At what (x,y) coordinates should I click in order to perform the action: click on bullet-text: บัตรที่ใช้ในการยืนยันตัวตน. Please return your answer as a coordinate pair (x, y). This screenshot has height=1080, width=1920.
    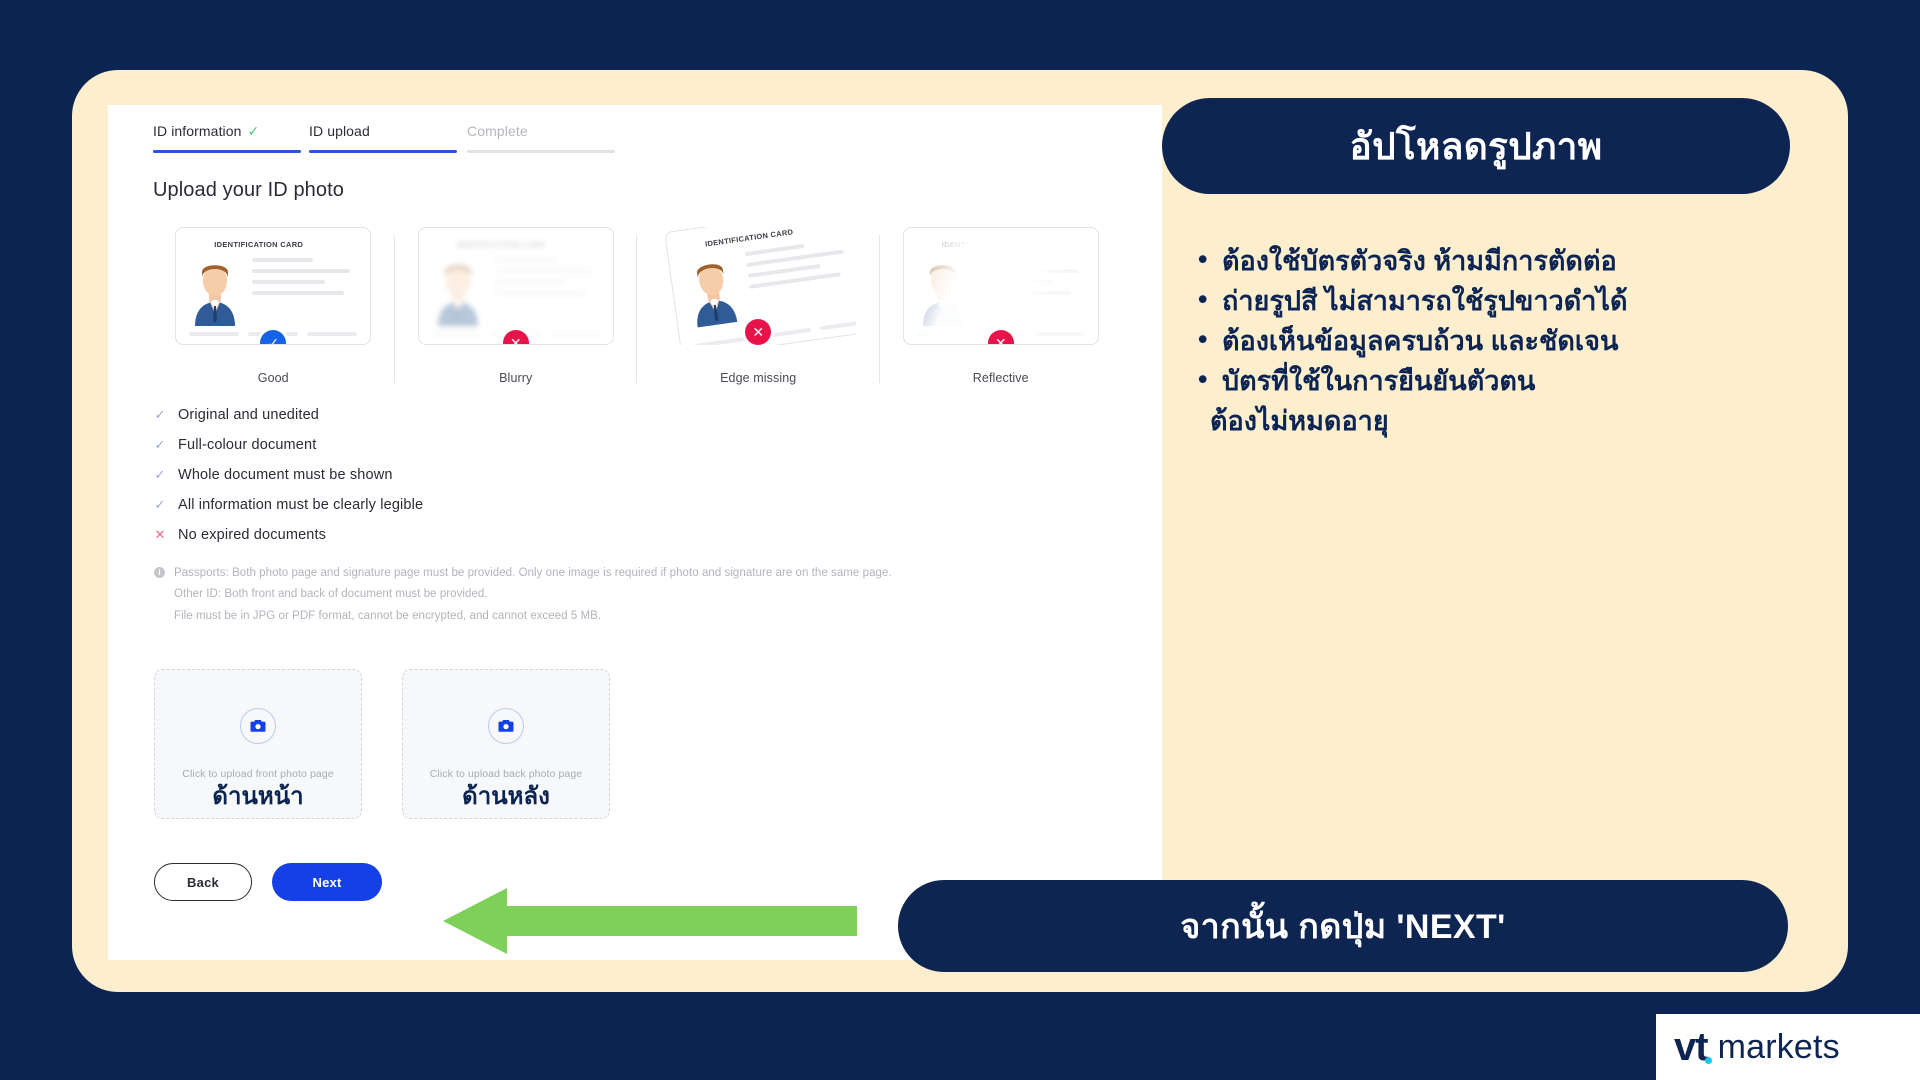
    Looking at the image, I should click on (1379, 380).